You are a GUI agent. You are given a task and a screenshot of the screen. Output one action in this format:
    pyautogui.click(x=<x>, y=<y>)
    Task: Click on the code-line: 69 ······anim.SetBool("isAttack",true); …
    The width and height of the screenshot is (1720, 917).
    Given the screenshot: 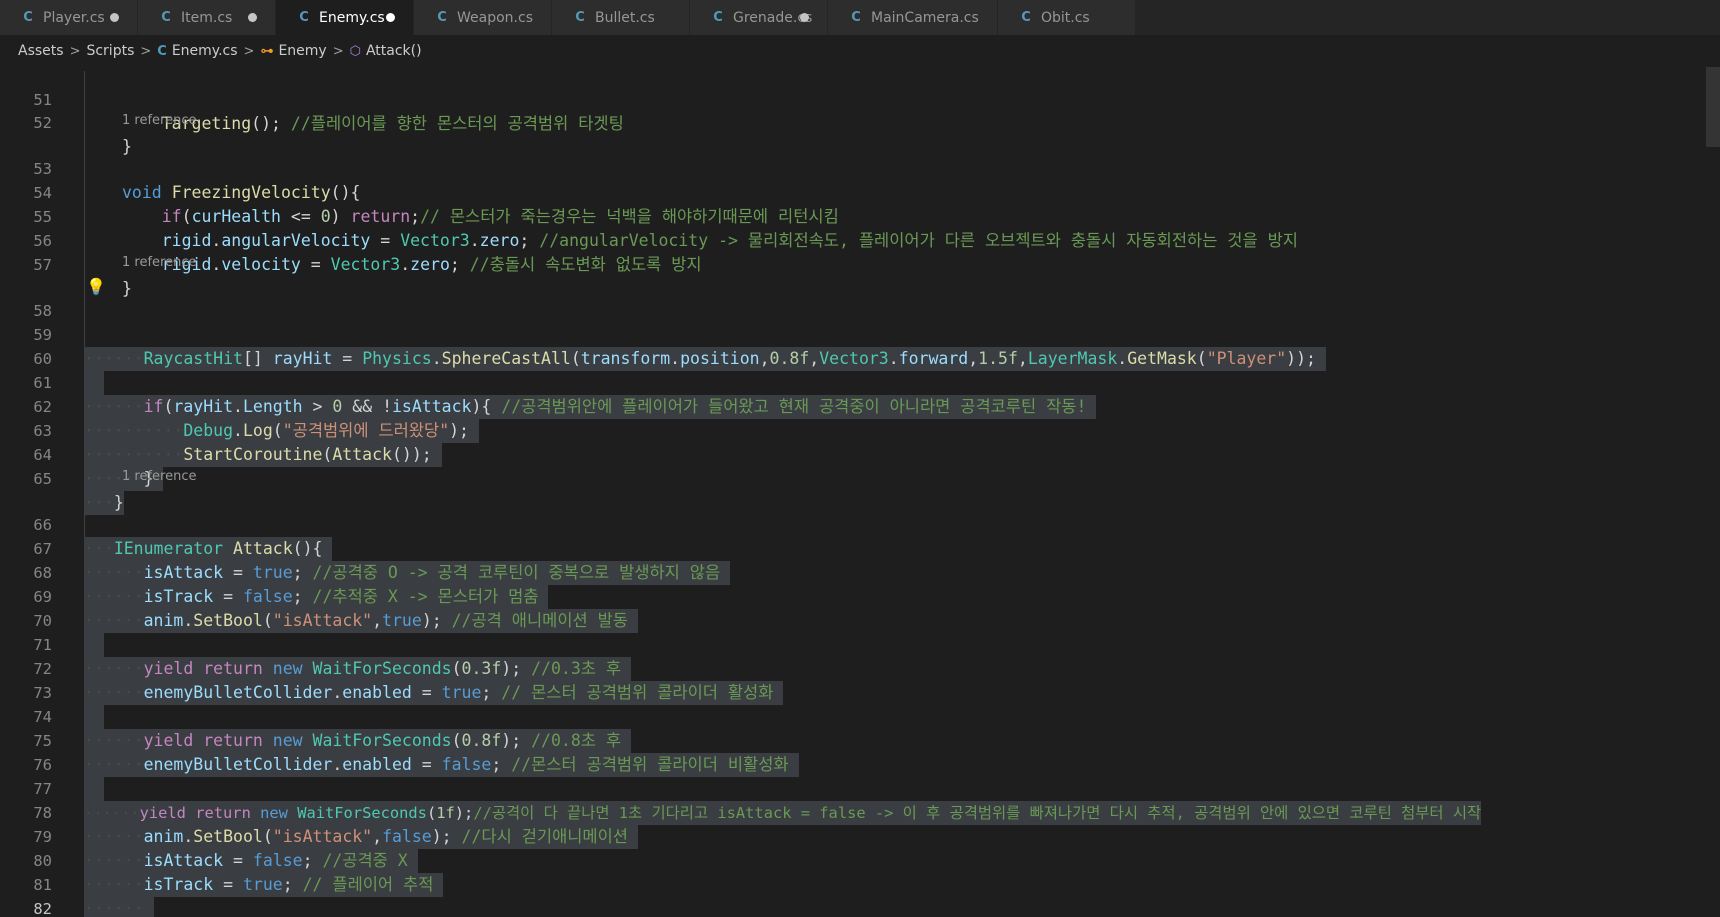 What is the action you would take?
    pyautogui.click(x=860, y=597)
    